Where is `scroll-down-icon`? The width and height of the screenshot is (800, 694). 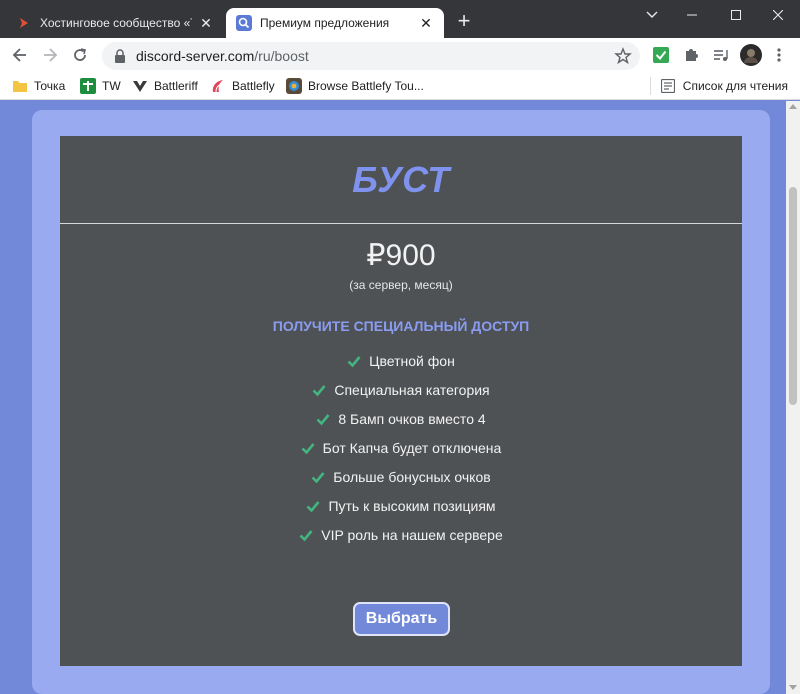
scroll-down-icon is located at coordinates (793, 687).